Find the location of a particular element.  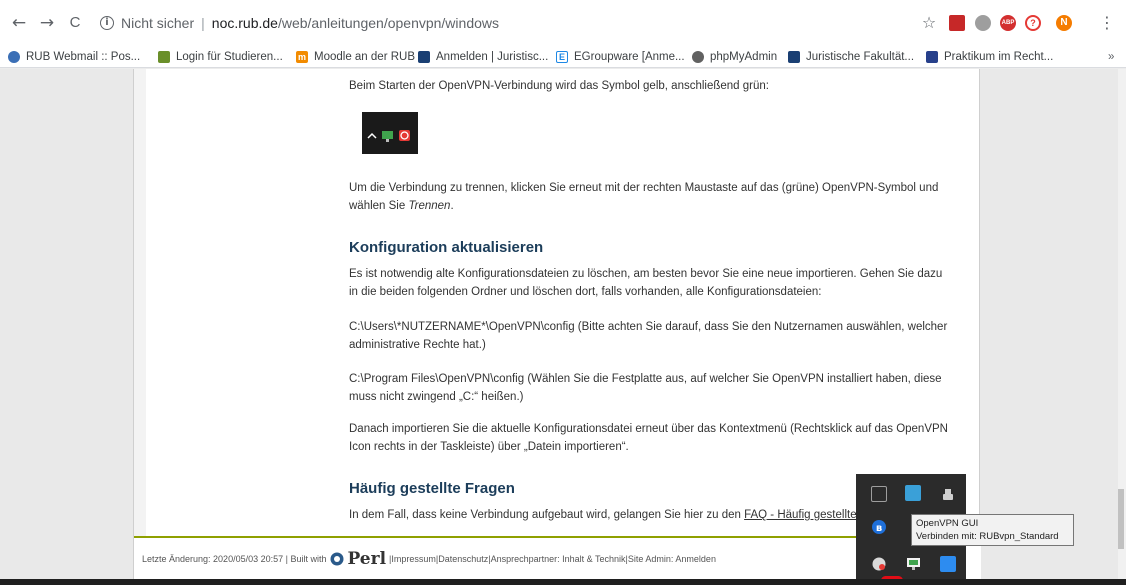

zoom-tray-icon is located at coordinates (948, 564).